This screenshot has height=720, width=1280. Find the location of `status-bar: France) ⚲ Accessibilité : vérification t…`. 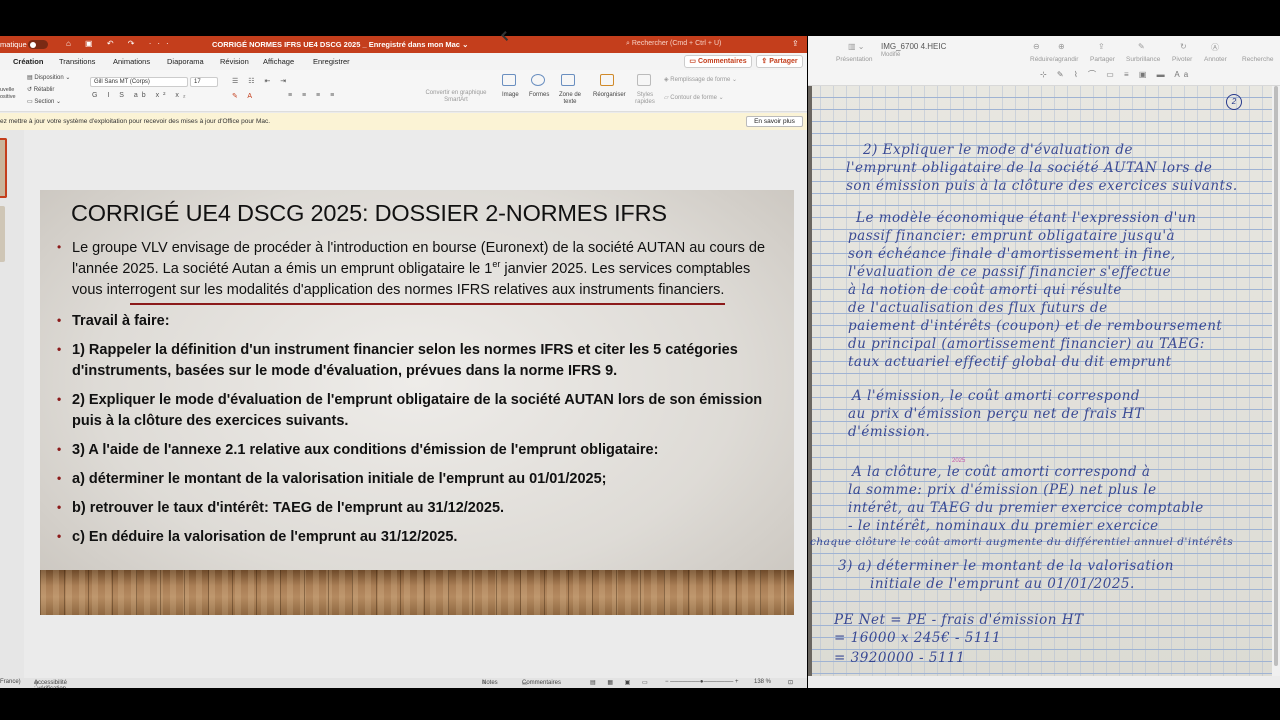

status-bar: France) ⚲ Accessibilité : vérification t… is located at coordinates (403, 683).